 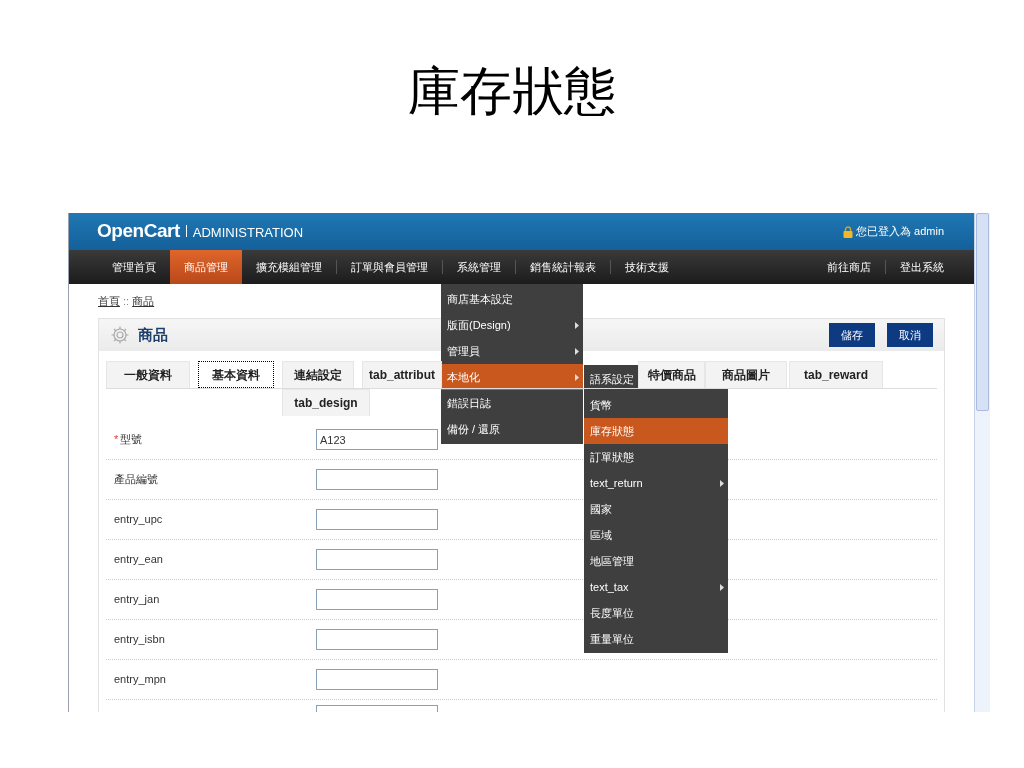 What do you see at coordinates (136, 480) in the screenshot?
I see `field-label: 產品編號` at bounding box center [136, 480].